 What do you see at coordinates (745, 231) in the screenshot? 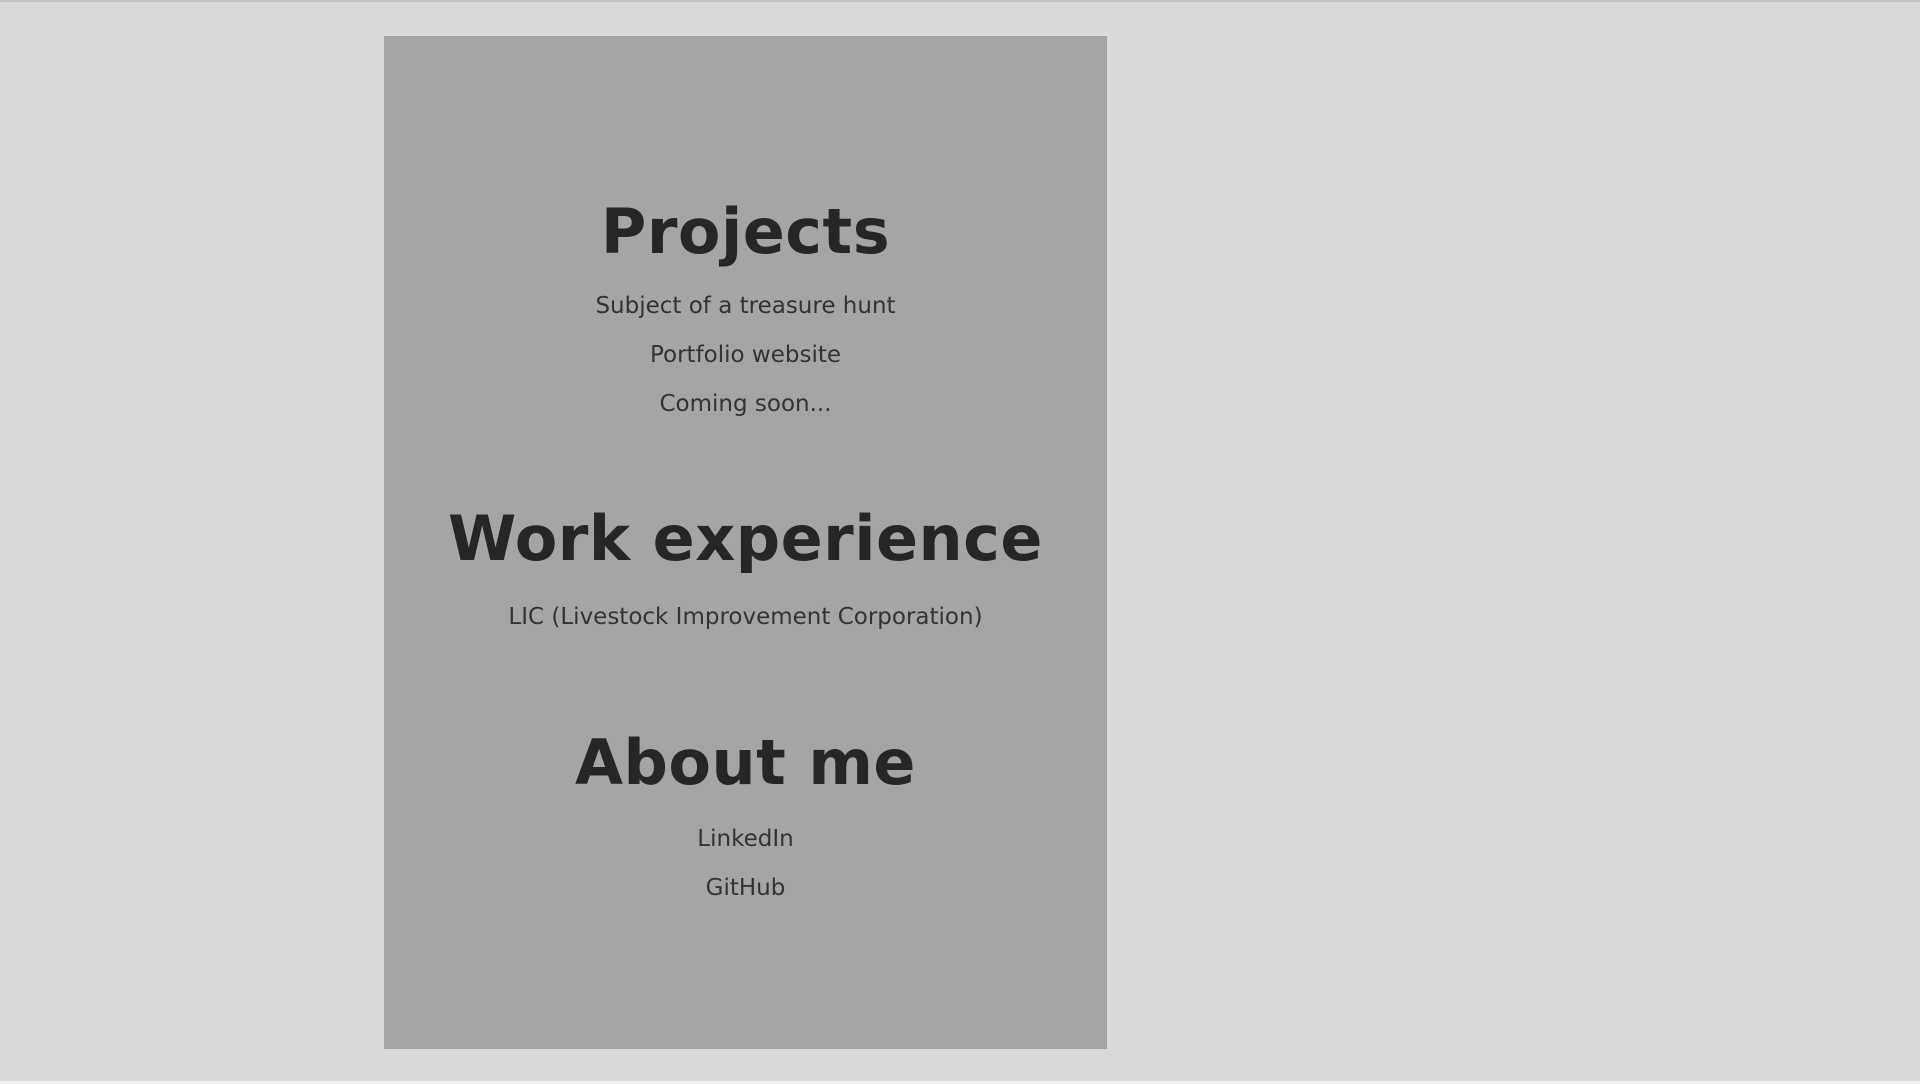
I see `projects-heading: Projects` at bounding box center [745, 231].